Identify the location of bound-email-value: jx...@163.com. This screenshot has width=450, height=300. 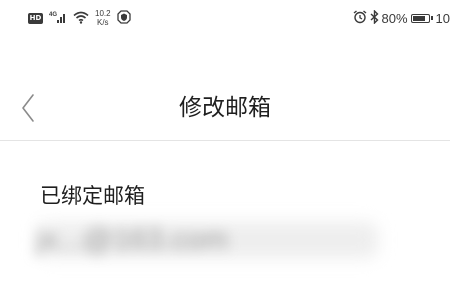
(210, 240).